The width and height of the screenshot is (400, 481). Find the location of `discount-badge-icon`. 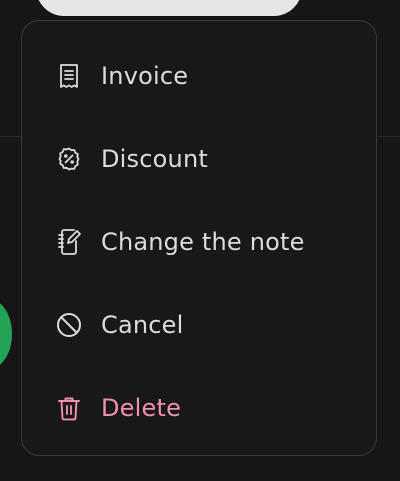

discount-badge-icon is located at coordinates (69, 159).